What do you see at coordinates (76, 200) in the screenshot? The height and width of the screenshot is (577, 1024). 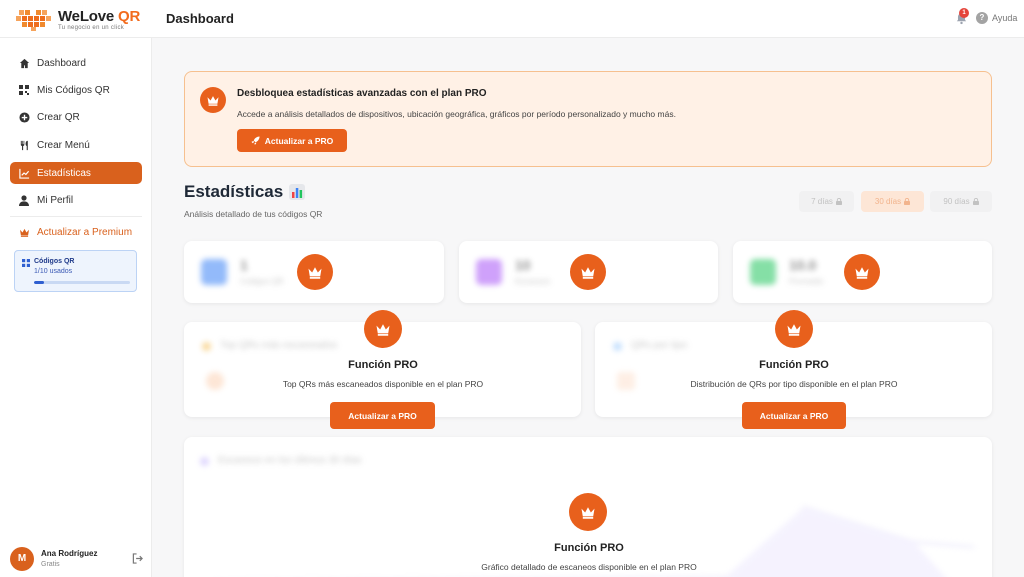 I see `sidebar-item-mi-perfil: Mi Perfil` at bounding box center [76, 200].